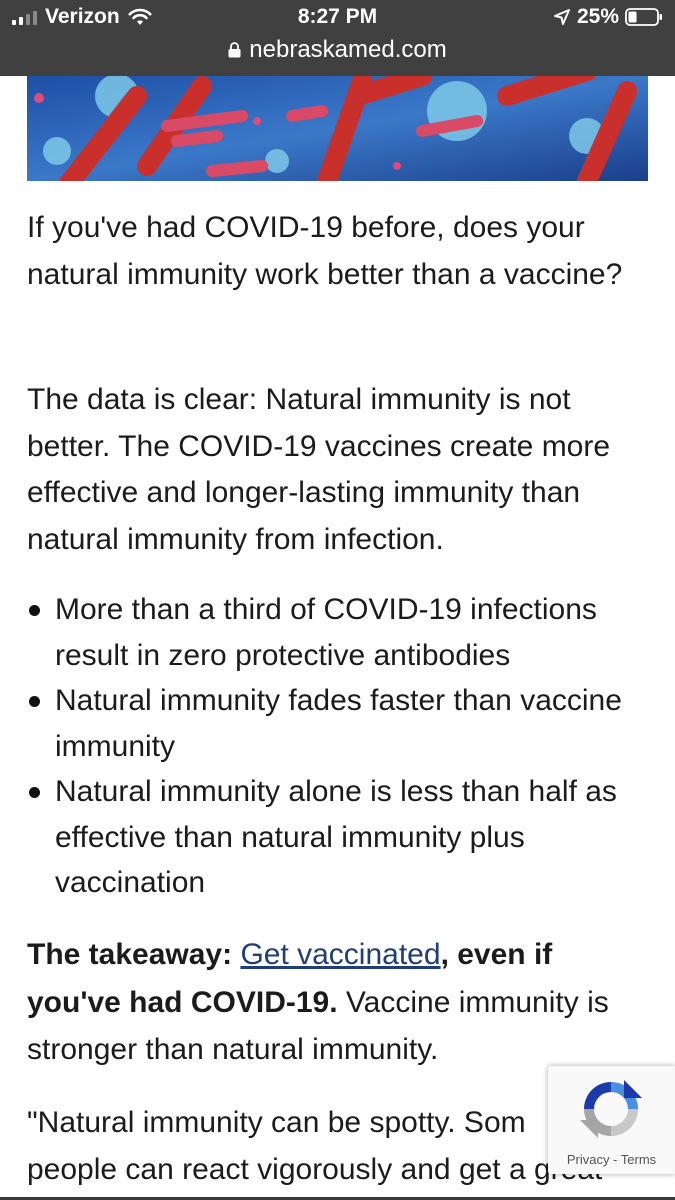  I want to click on browser-top-bar: Verizon 8:27 PM 25% nebraskamed.com, so click(337, 38).